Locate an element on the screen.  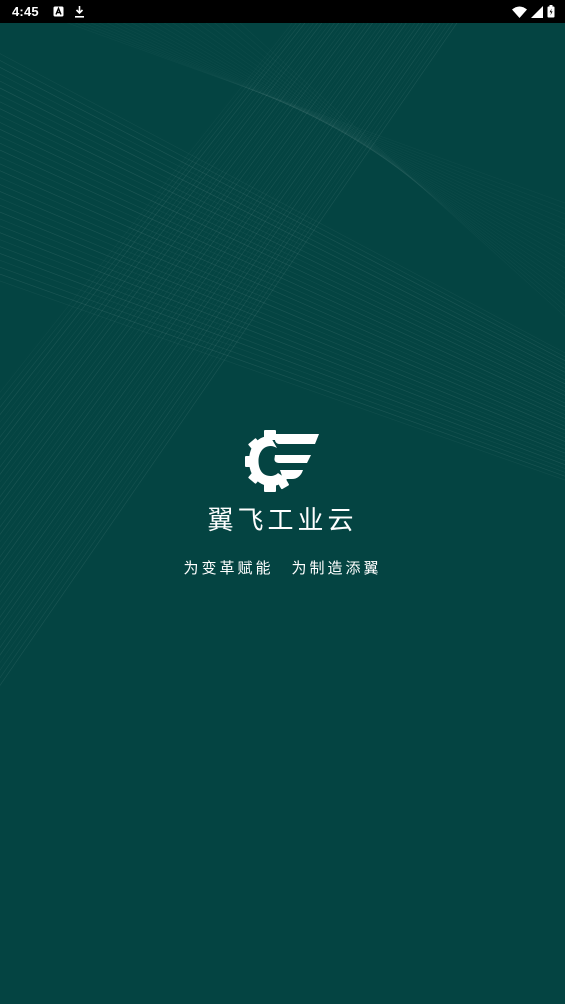
status-icons-right is located at coordinates (533, 11).